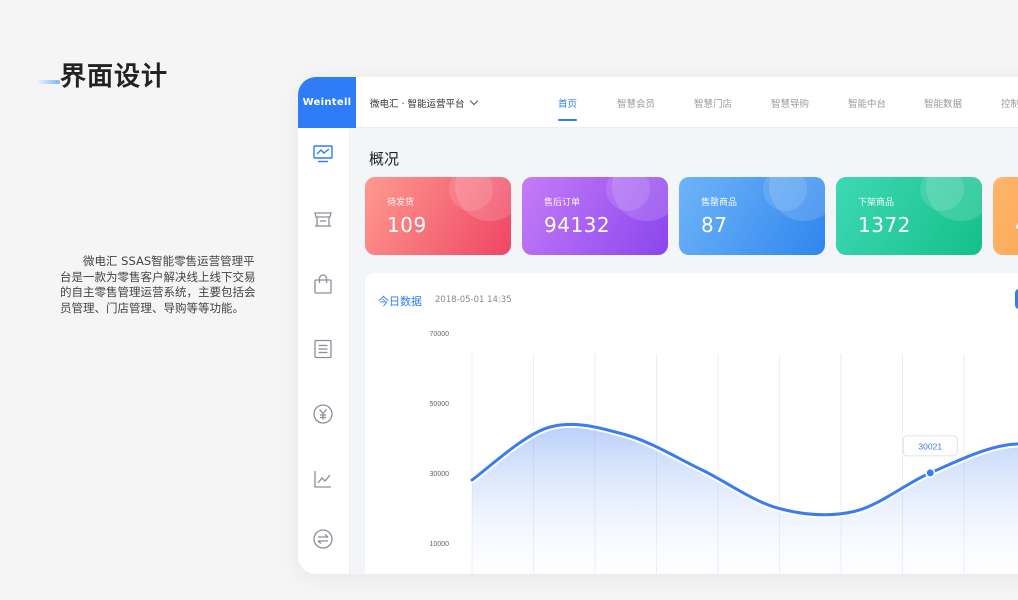 The height and width of the screenshot is (600, 1018). What do you see at coordinates (577, 225) in the screenshot?
I see `stat-value: 94132` at bounding box center [577, 225].